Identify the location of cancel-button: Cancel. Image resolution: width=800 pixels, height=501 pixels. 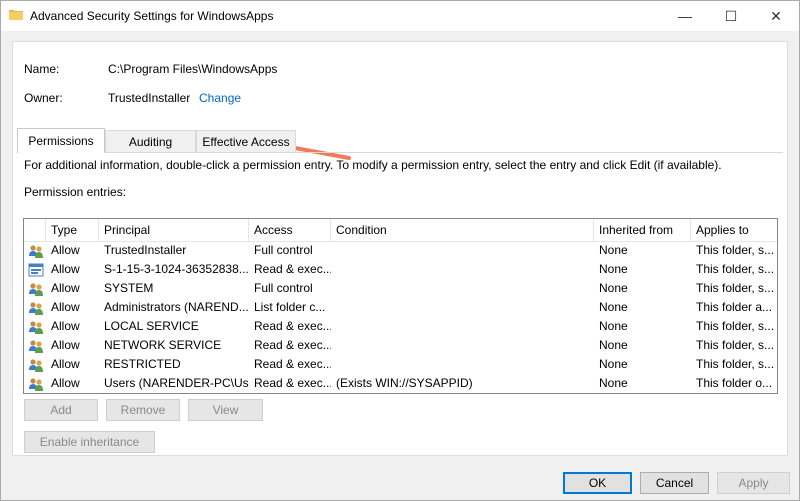
(674, 483).